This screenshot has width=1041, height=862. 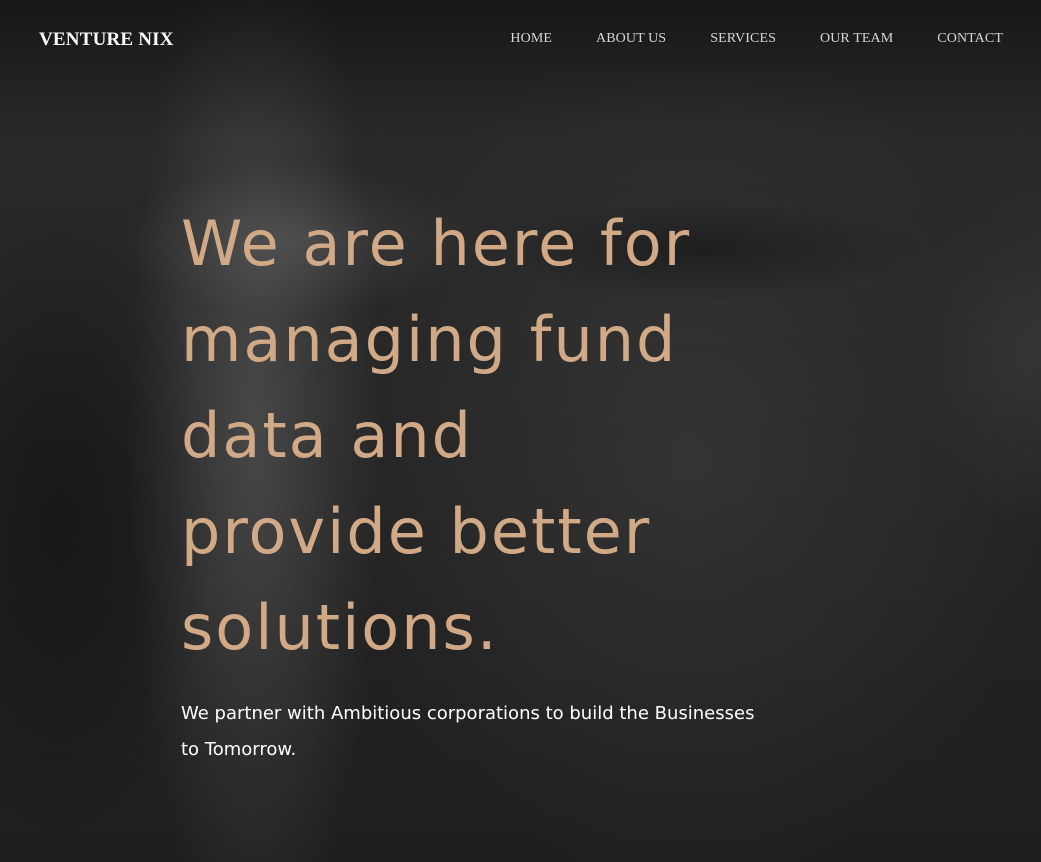 I want to click on nav-menu: HOME ABOUT US SERVICES OUR TEAM CONTACT, so click(x=756, y=39).